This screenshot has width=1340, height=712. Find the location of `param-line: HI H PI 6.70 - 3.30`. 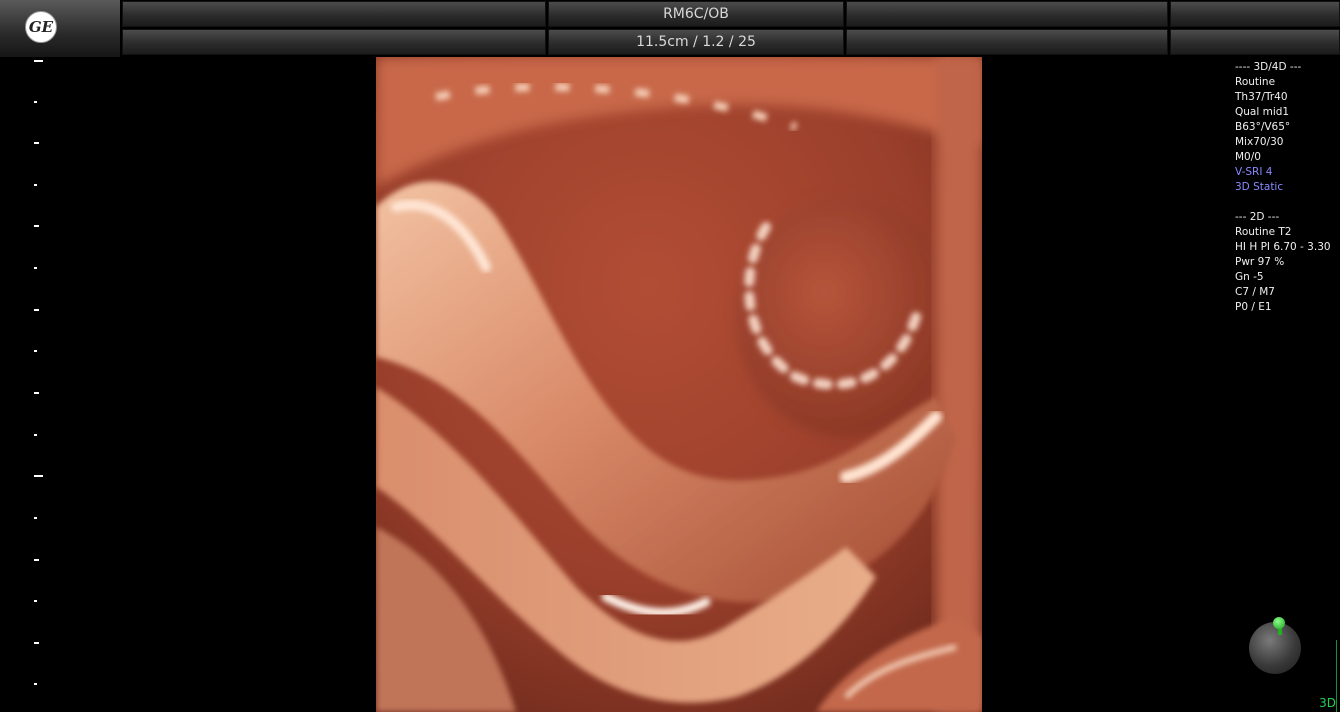

param-line: HI H PI 6.70 - 3.30 is located at coordinates (1283, 247).